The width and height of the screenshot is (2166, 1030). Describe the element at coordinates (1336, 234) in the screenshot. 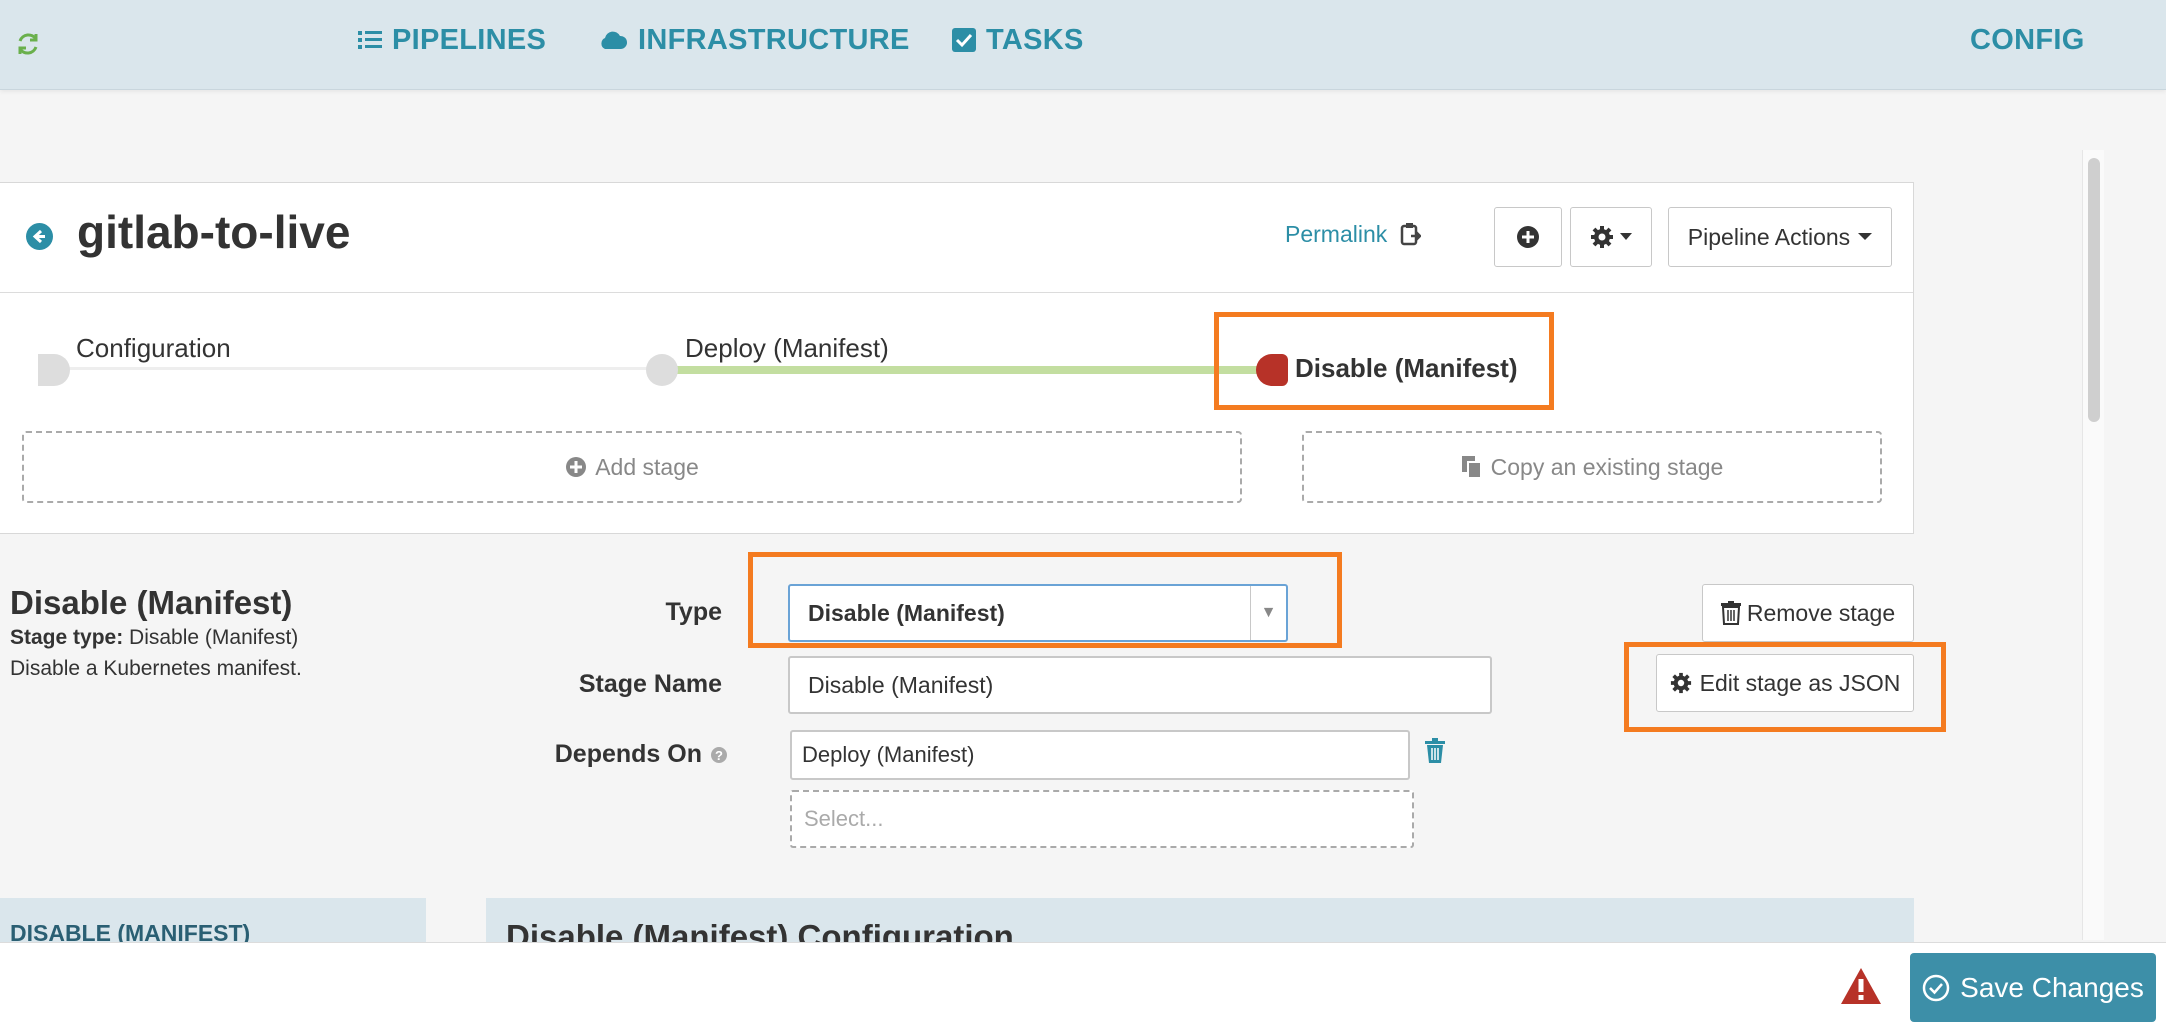

I see `permalink-label: Permalink` at that location.